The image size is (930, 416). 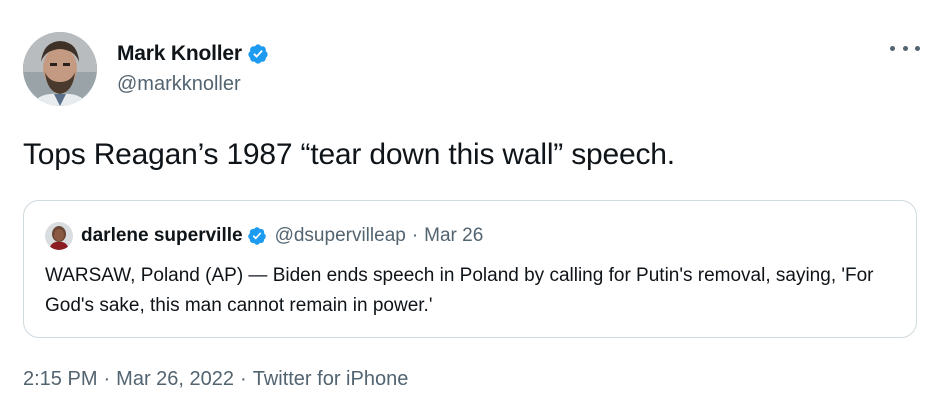 I want to click on quoted-author-name: darlene superville, so click(x=162, y=235).